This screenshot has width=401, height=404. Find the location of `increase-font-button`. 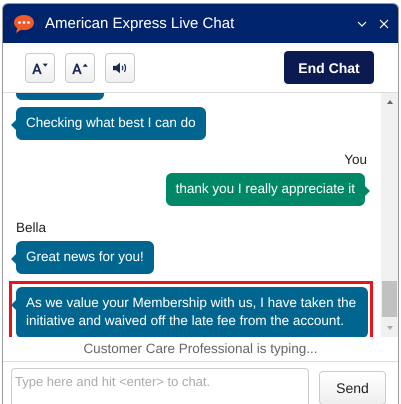

increase-font-button is located at coordinates (80, 67).